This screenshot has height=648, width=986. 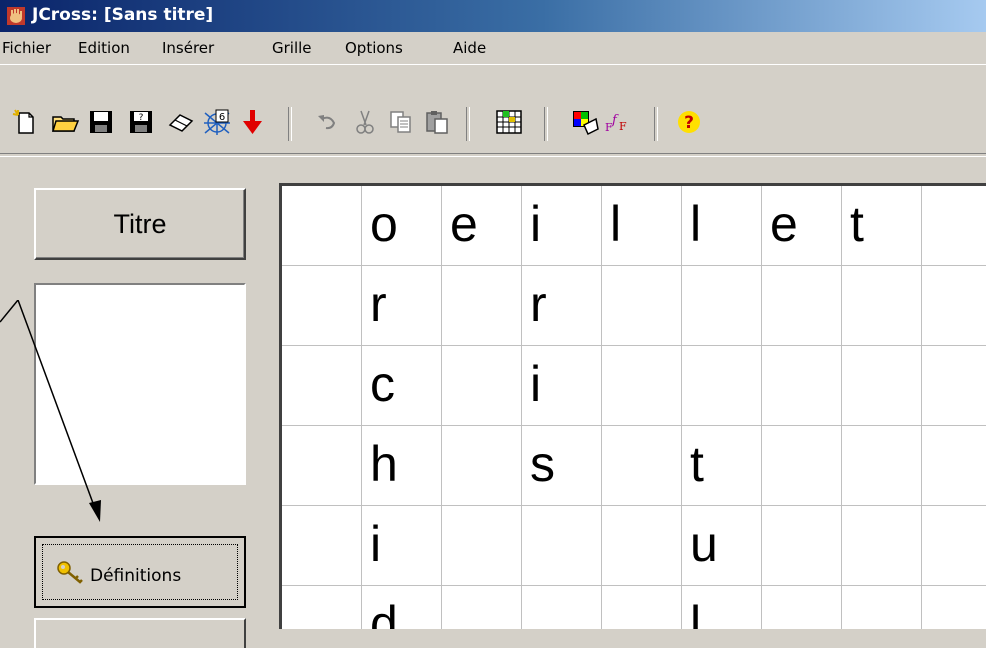 I want to click on definitions-button: Définitions, so click(x=140, y=572).